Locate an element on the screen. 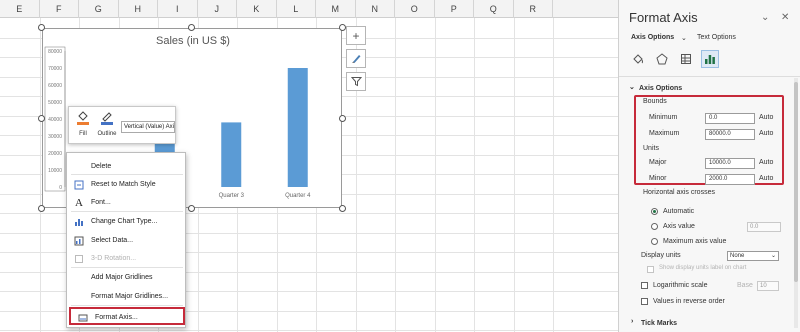  major-auto-button: Auto is located at coordinates (766, 162).